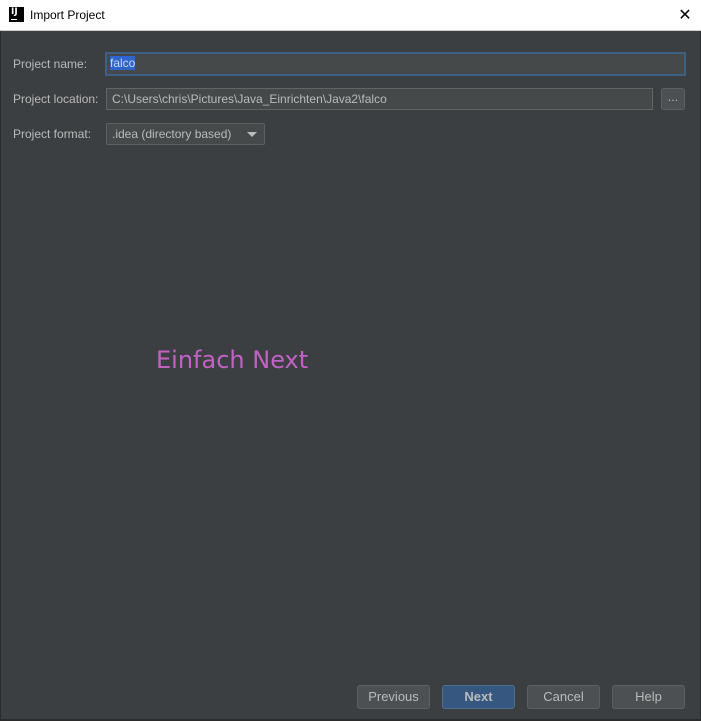 The width and height of the screenshot is (701, 721). Describe the element at coordinates (563, 697) in the screenshot. I see `cancel-button: Cancel` at that location.